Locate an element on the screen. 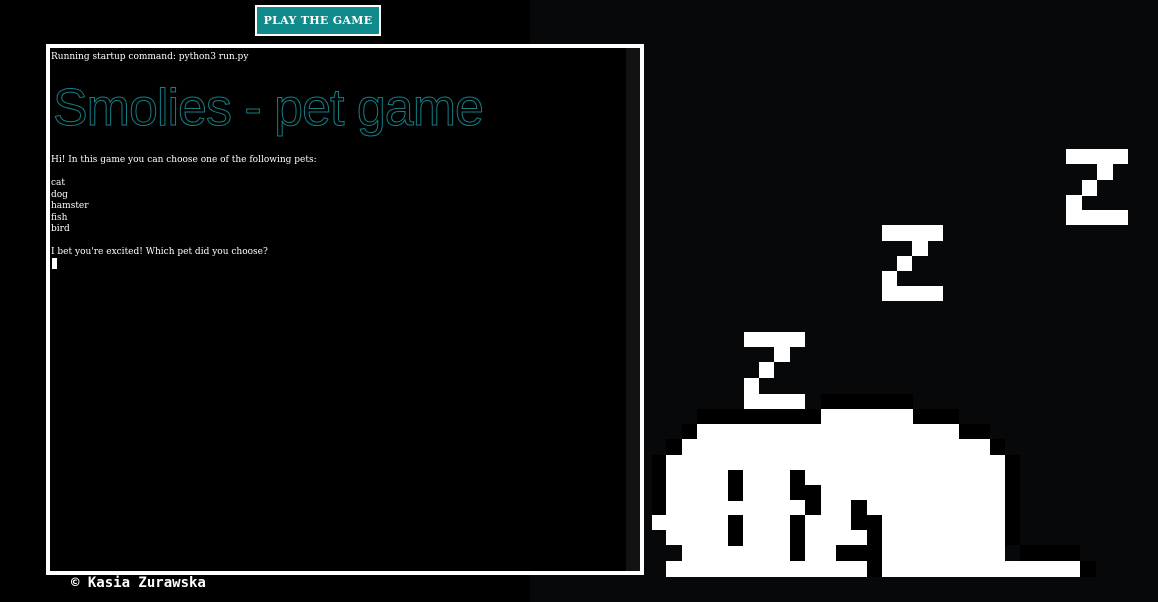 The height and width of the screenshot is (602, 1158). pet-option-dog: dog is located at coordinates (59, 194).